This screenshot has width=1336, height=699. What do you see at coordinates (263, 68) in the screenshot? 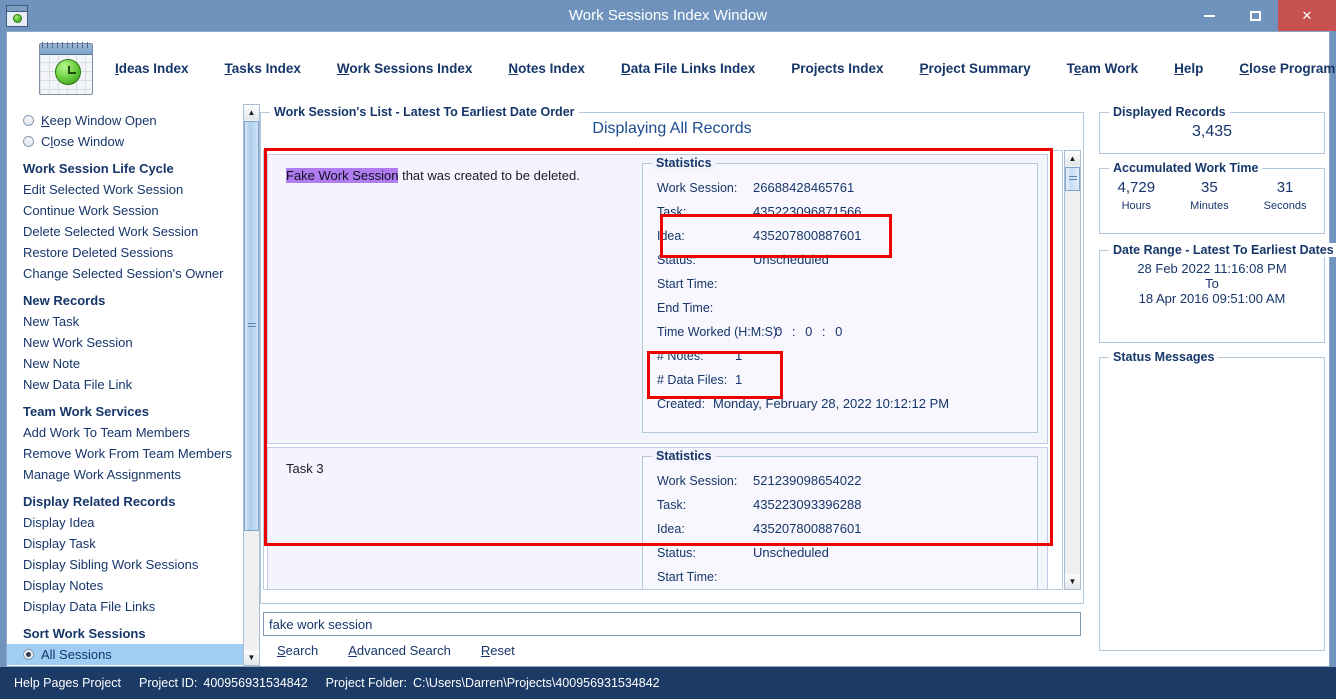
I see `nav-item-tasks-index: Tasks Index` at bounding box center [263, 68].